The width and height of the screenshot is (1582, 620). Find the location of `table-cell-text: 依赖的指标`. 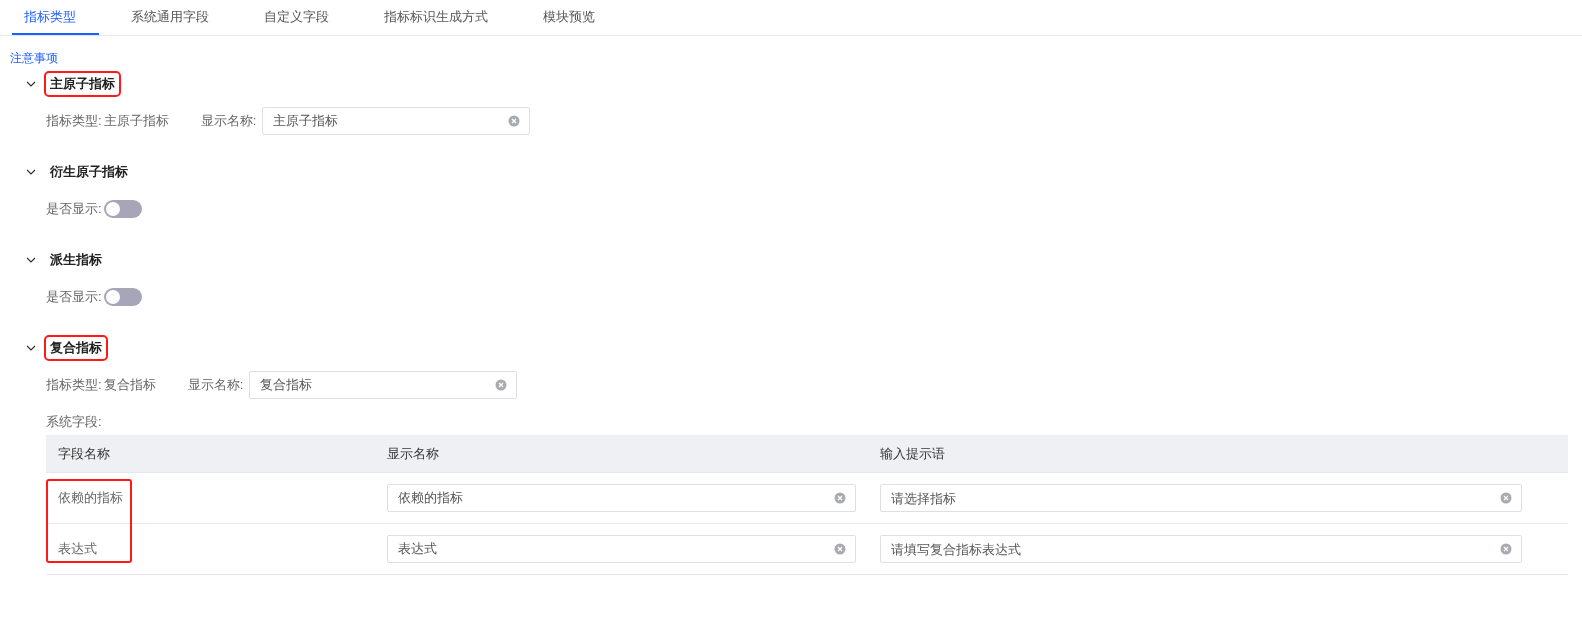

table-cell-text: 依赖的指标 is located at coordinates (90, 498).